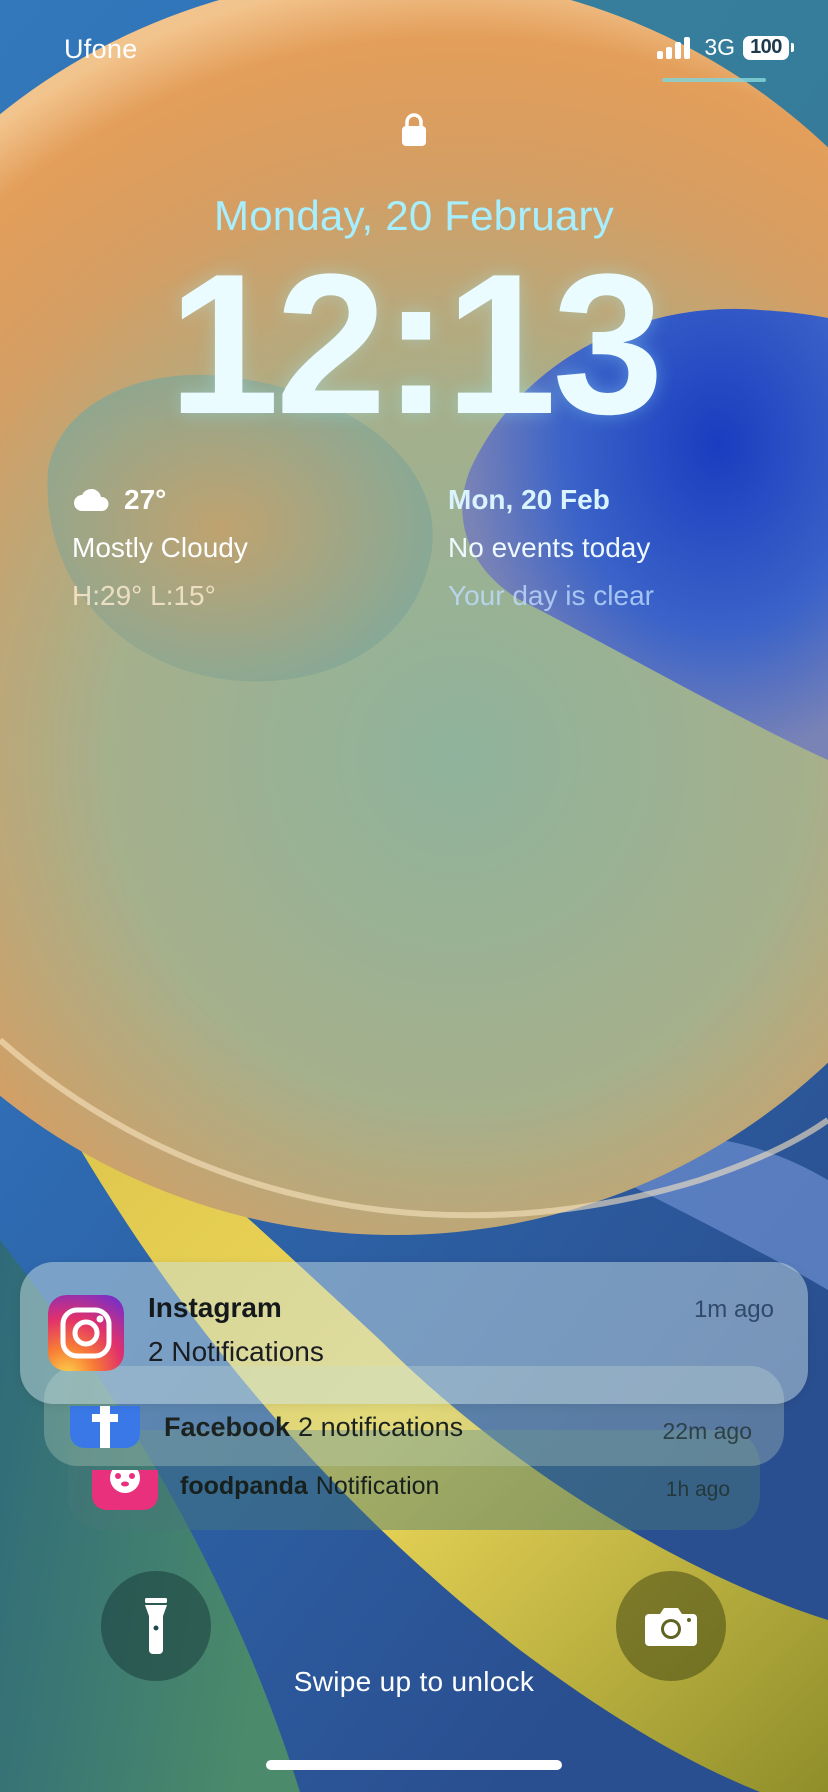 The height and width of the screenshot is (1792, 828). I want to click on cloud-icon, so click(91, 499).